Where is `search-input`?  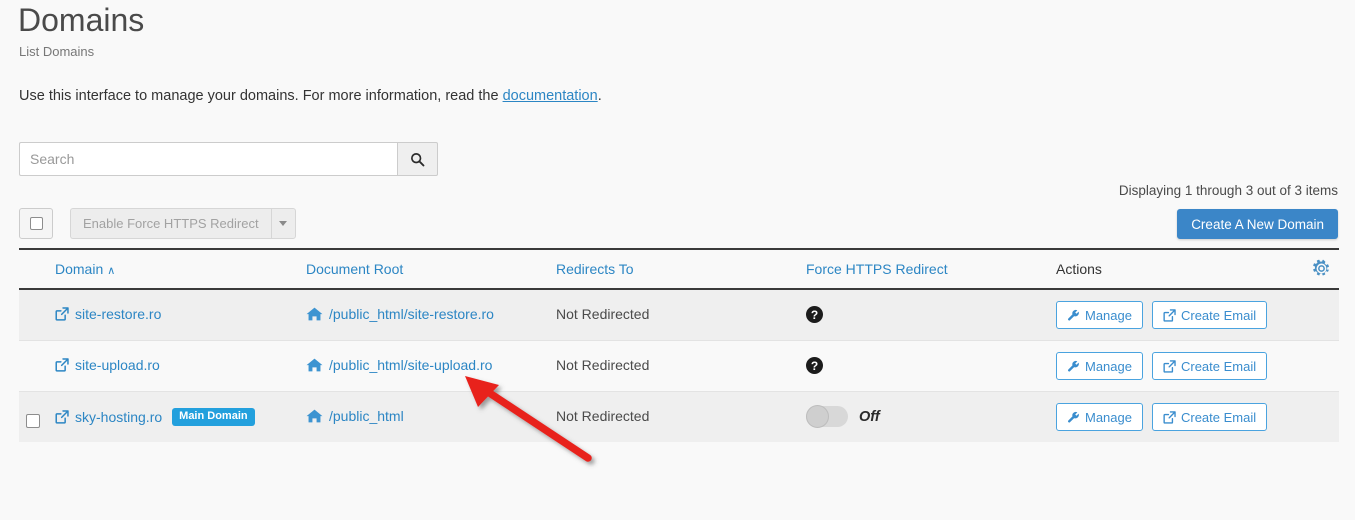 search-input is located at coordinates (208, 159).